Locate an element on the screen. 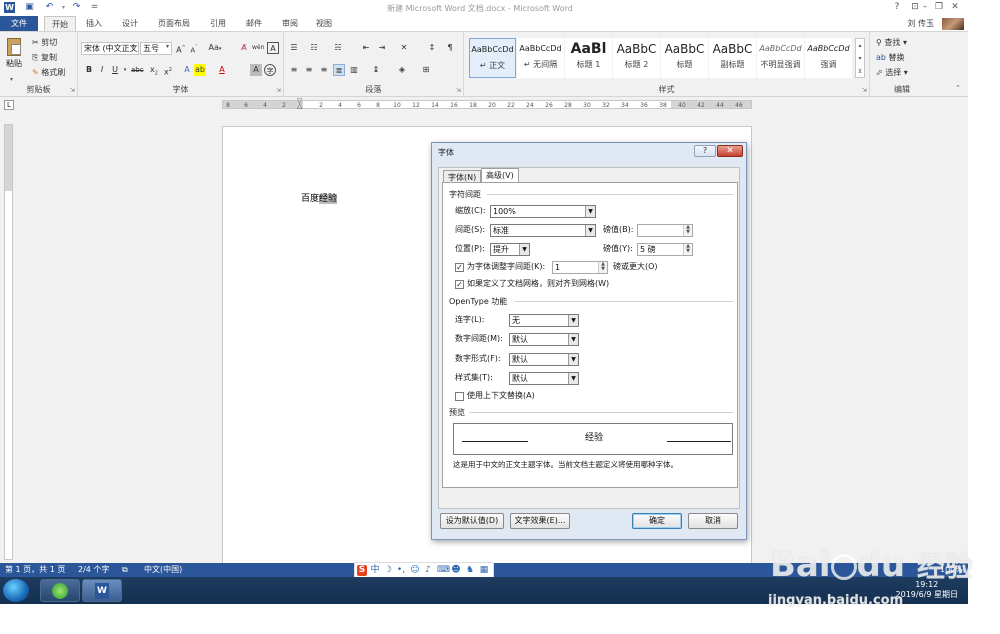 Image resolution: width=1000 pixels, height=634 pixels. user-icon: ☻ is located at coordinates (456, 570).